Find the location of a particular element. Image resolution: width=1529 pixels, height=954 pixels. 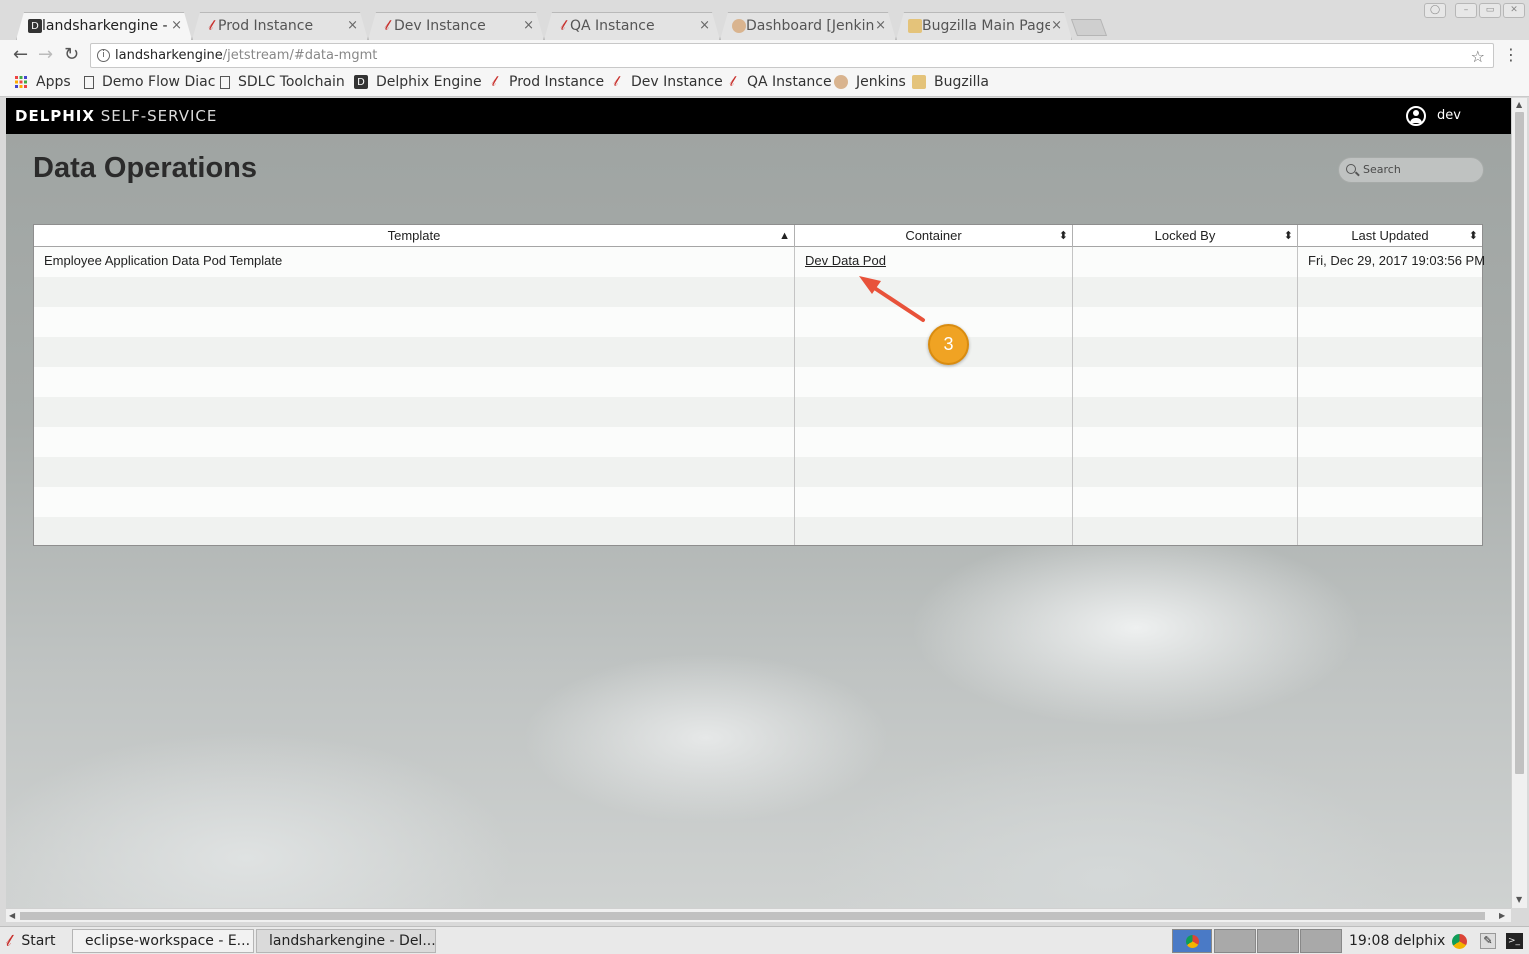

bookmark-label: Bugzilla is located at coordinates (961, 82).